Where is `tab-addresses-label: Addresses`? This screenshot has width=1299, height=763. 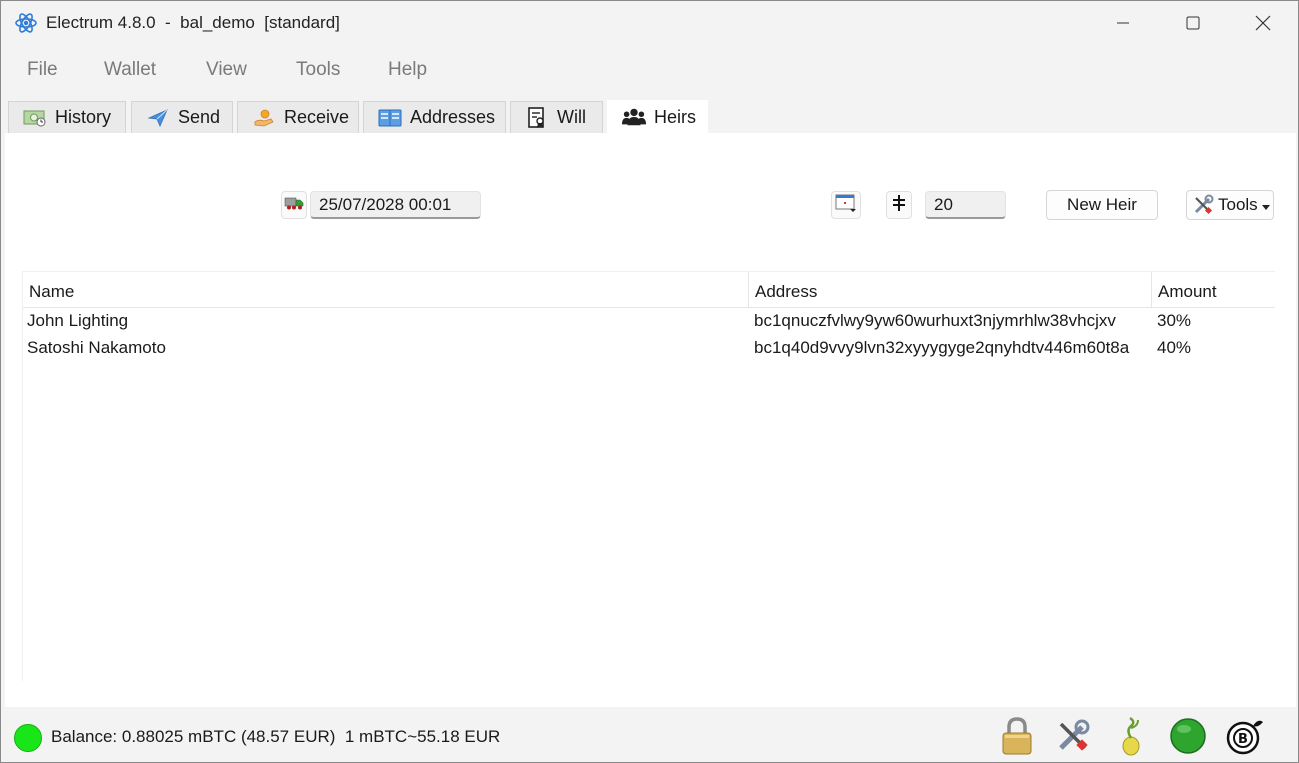 tab-addresses-label: Addresses is located at coordinates (453, 117).